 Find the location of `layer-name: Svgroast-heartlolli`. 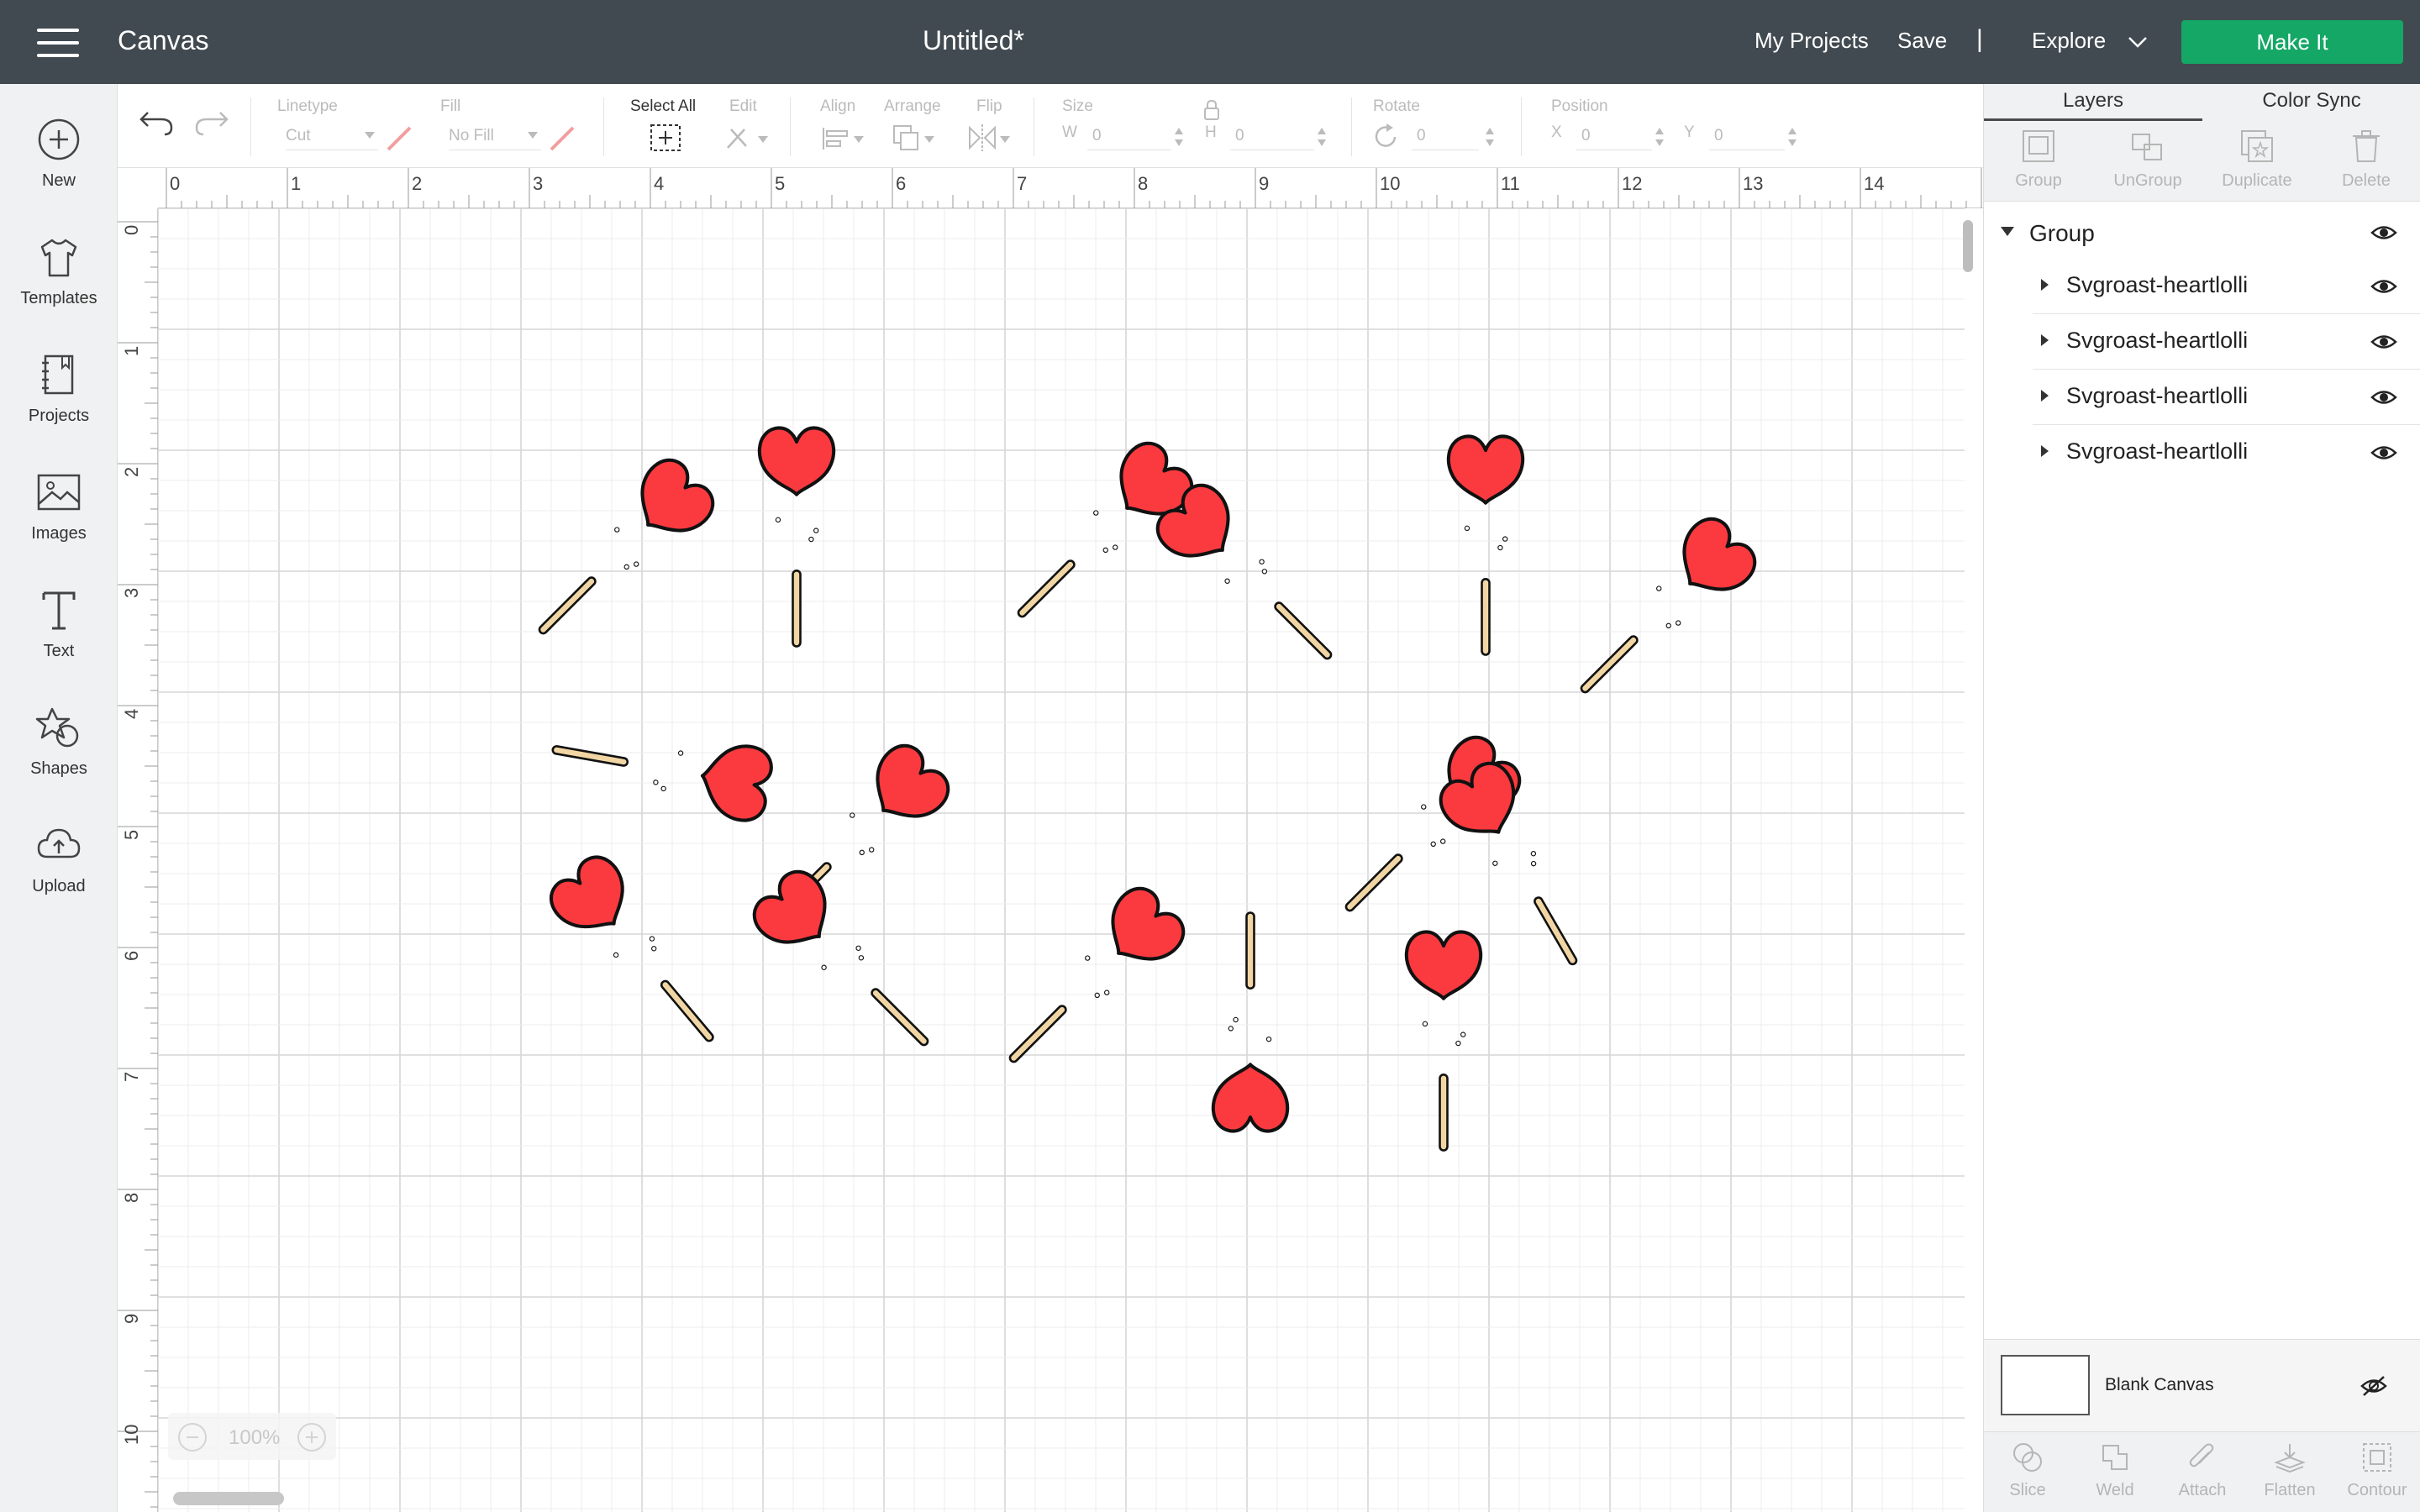

layer-name: Svgroast-heartlolli is located at coordinates (2157, 451).